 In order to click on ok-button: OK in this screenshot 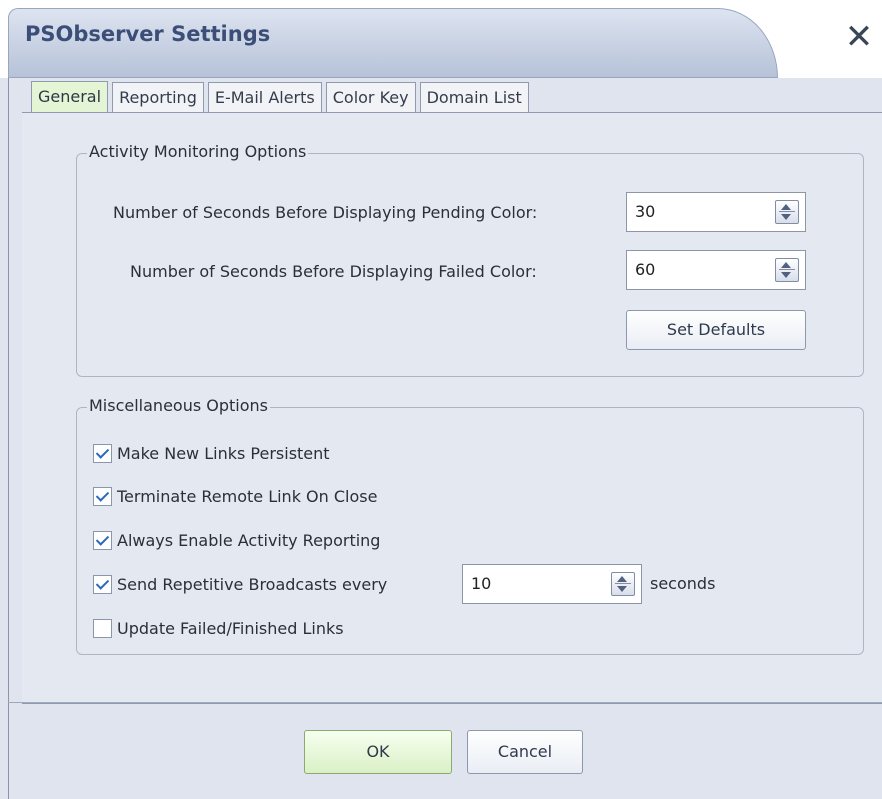, I will do `click(378, 752)`.